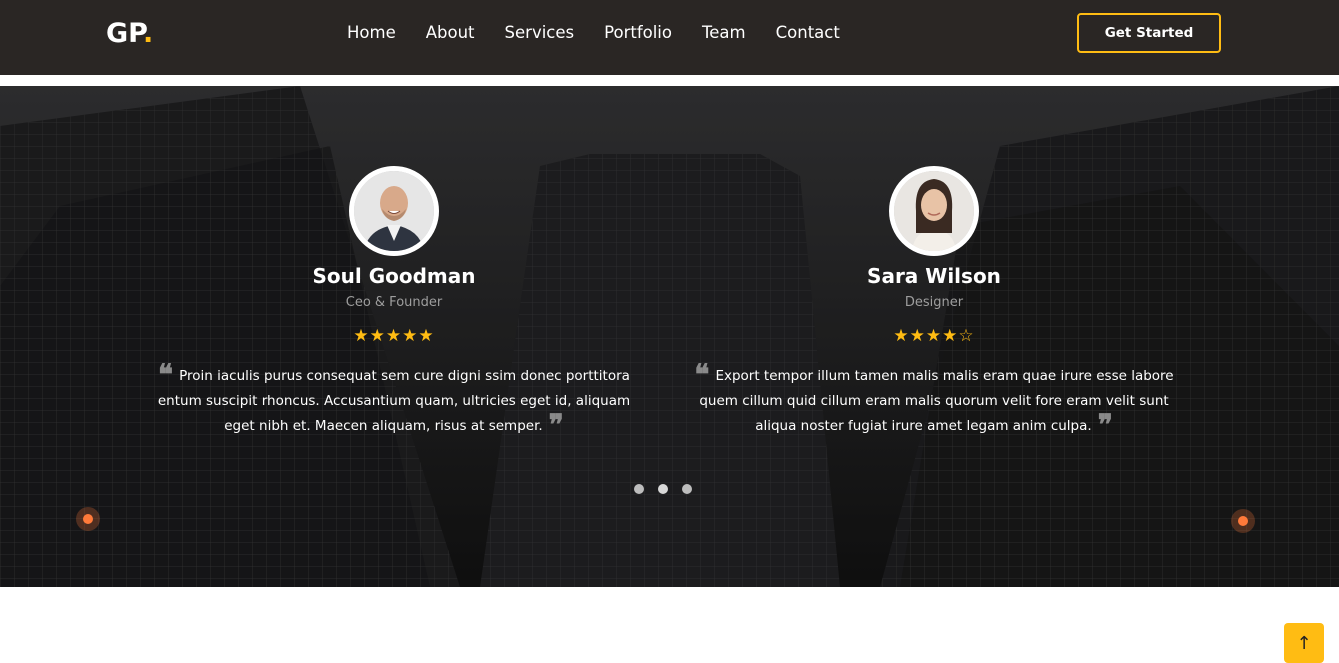 Image resolution: width=1339 pixels, height=663 pixels. I want to click on nav-item-team: Team, so click(724, 34).